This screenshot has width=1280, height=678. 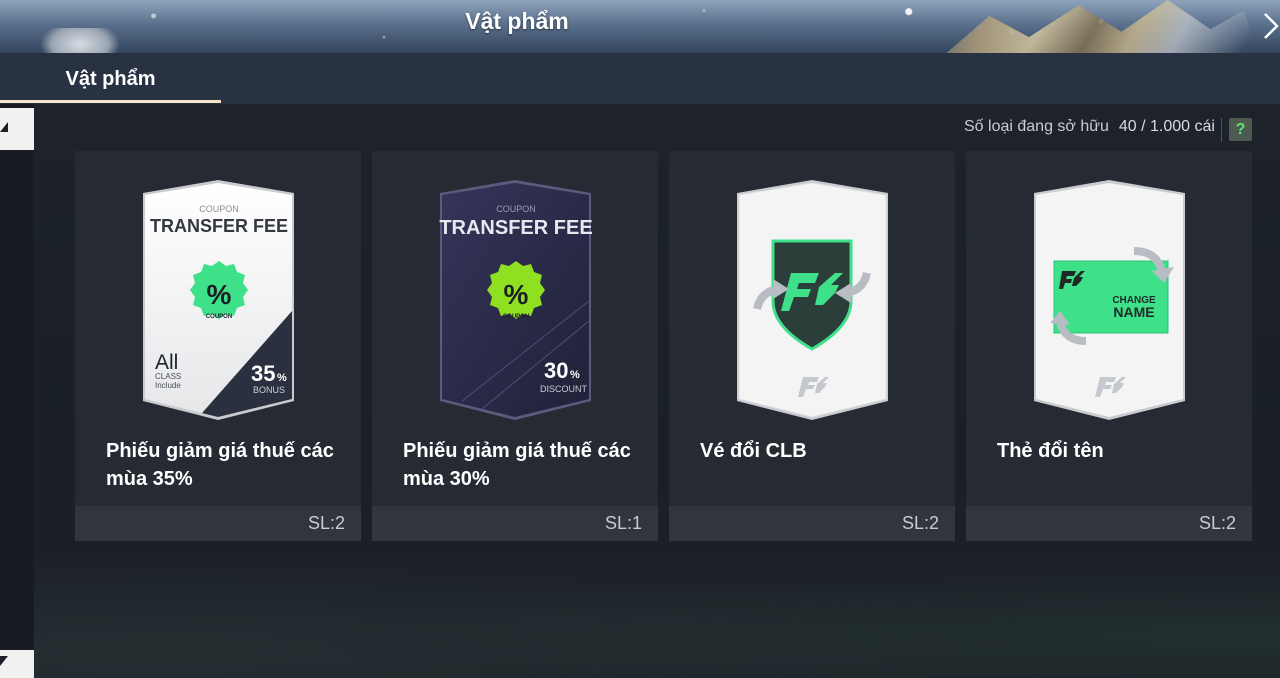 I want to click on item-card: CHANGE NAME Thẻ đổi tên SL:2, so click(x=1109, y=346).